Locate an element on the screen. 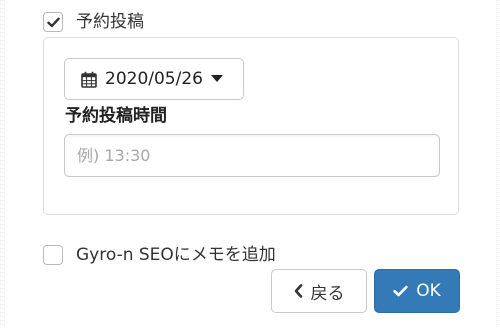  caret-down-icon is located at coordinates (217, 78).